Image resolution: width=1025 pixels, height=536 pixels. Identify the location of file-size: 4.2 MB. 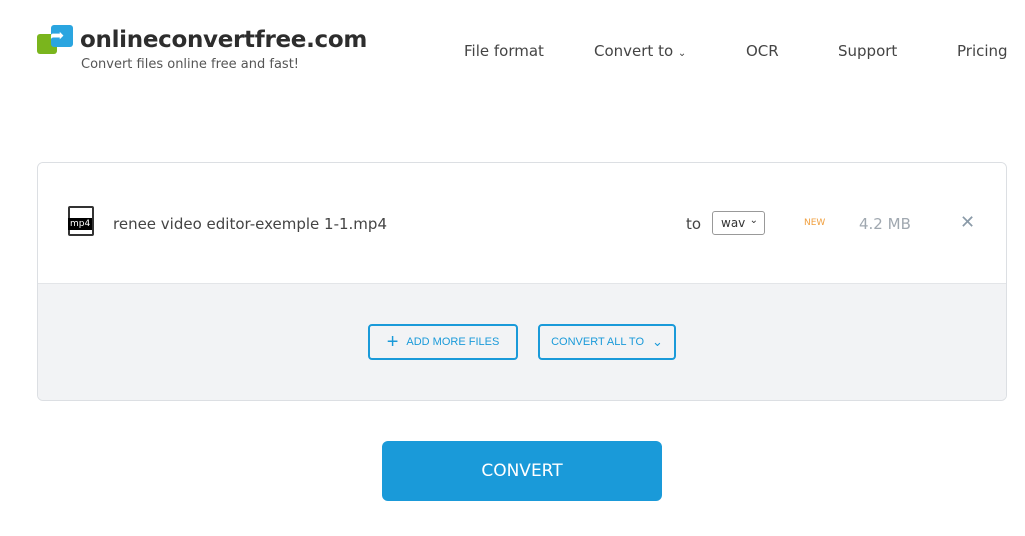
(885, 224).